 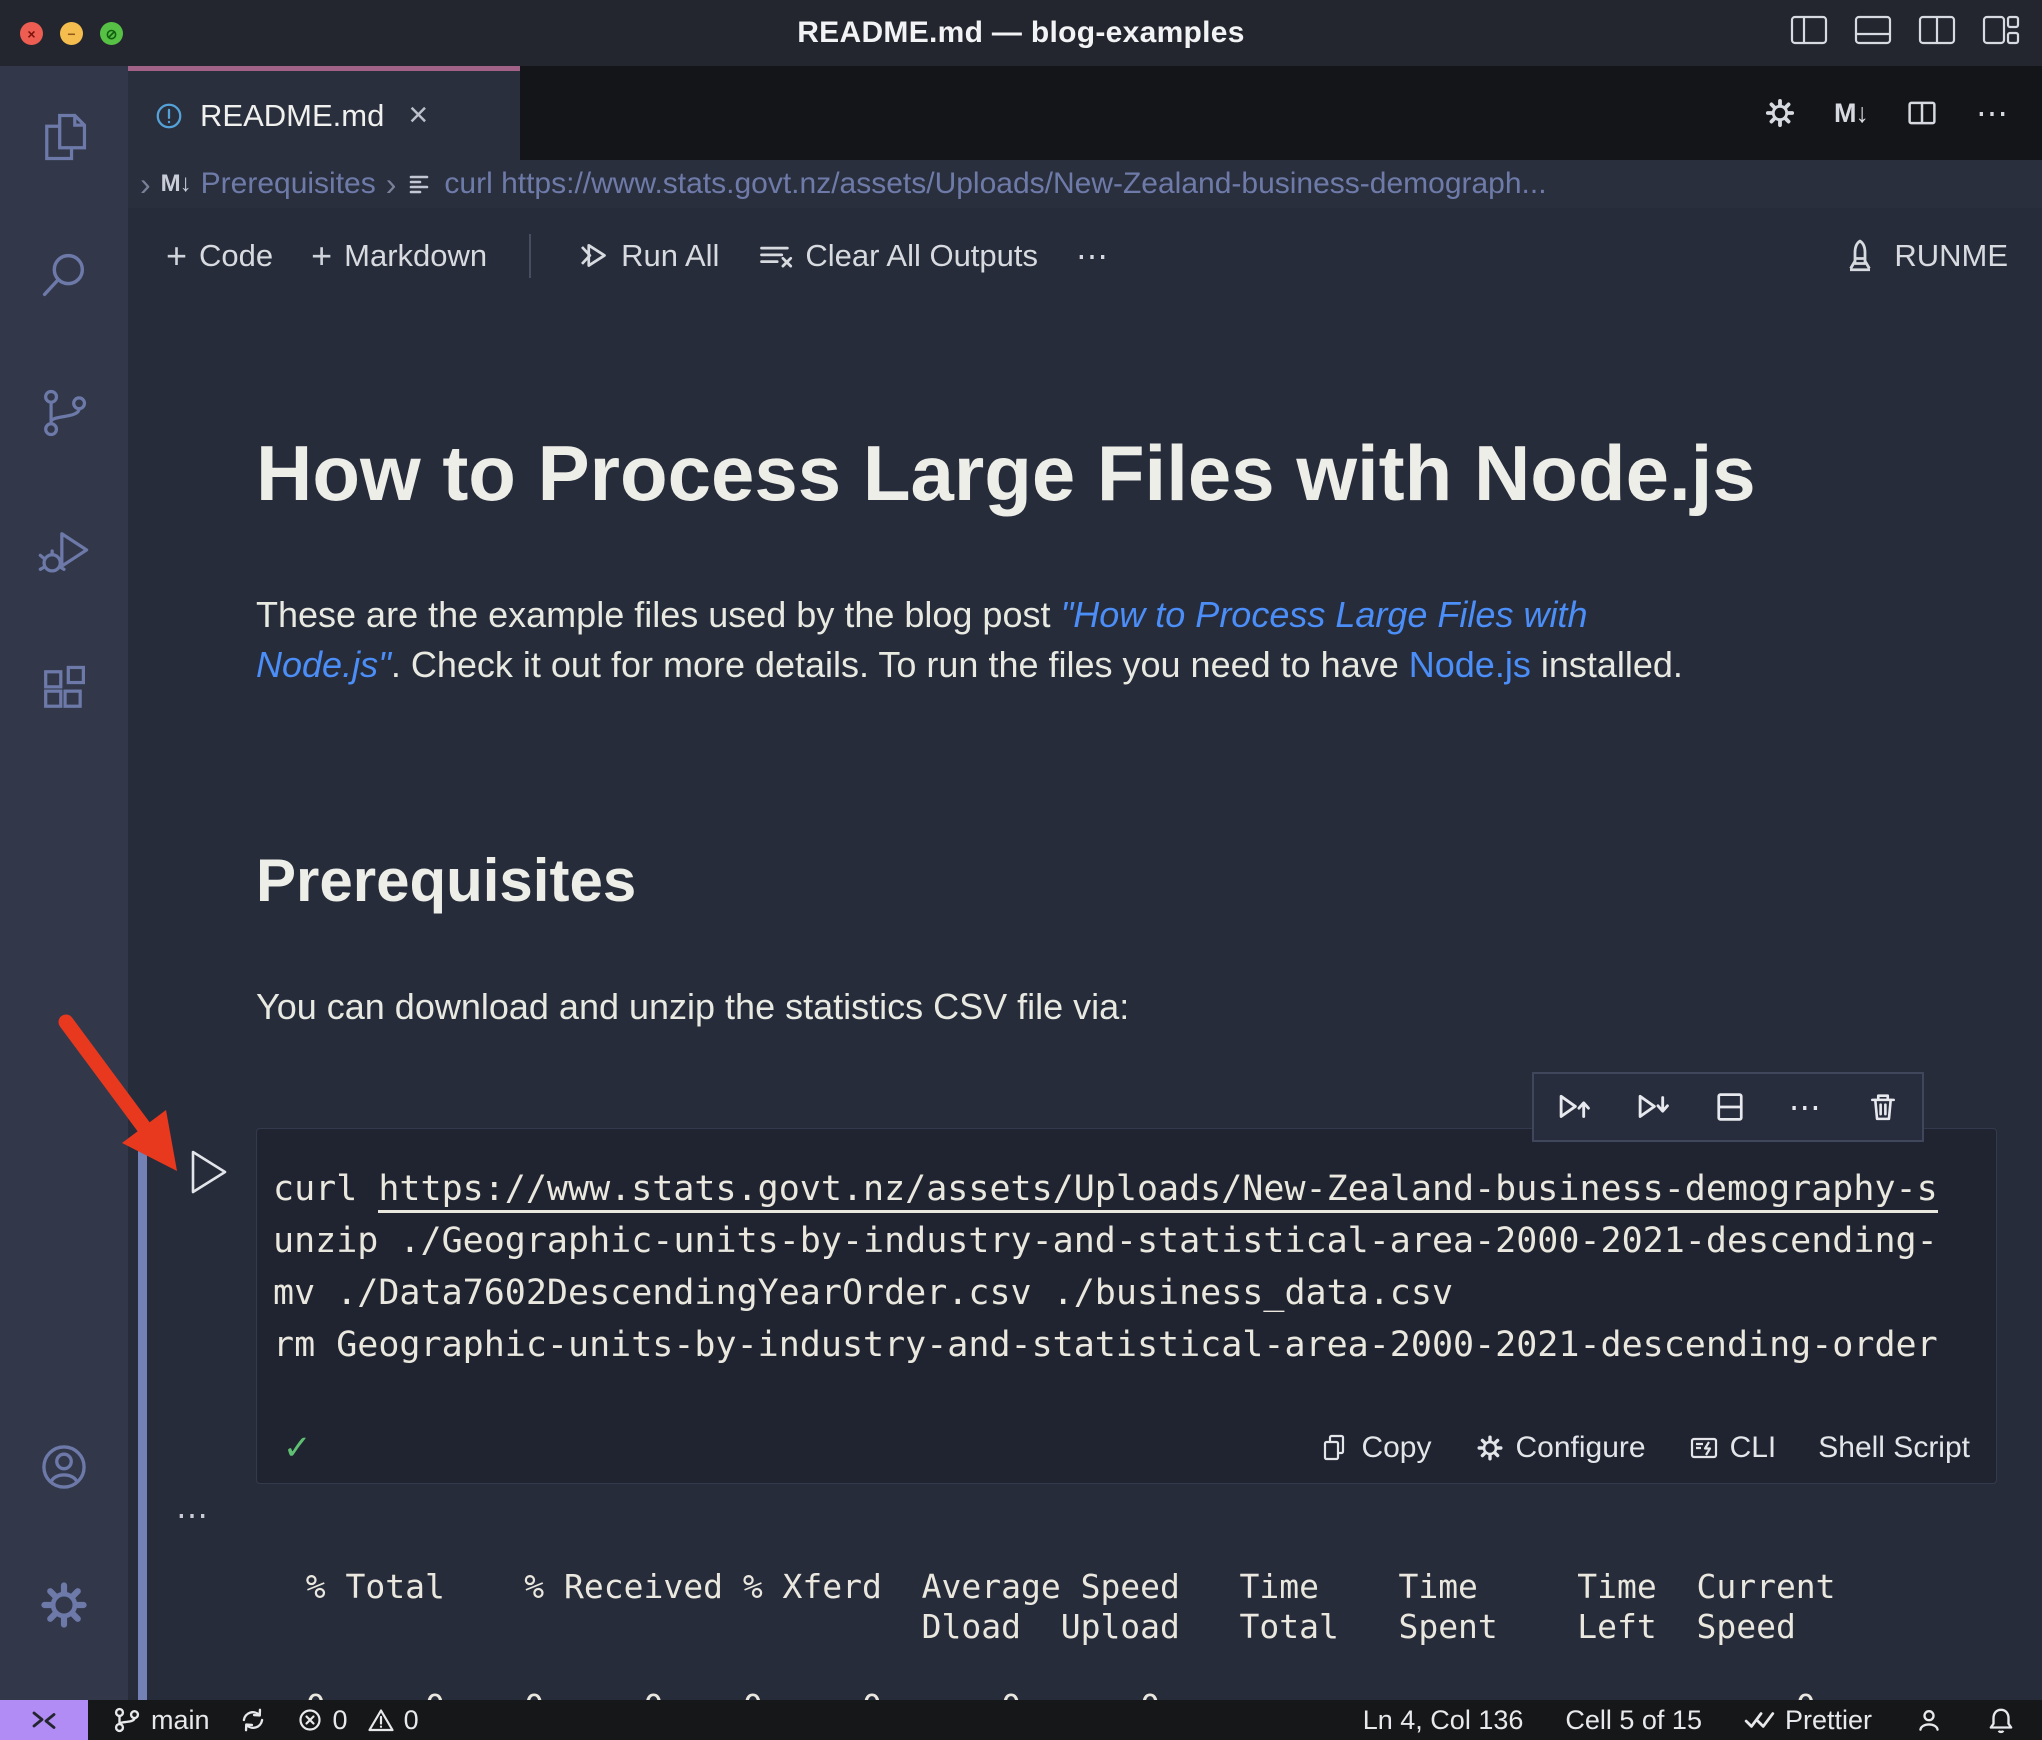 I want to click on branch-name: main, so click(x=180, y=1719).